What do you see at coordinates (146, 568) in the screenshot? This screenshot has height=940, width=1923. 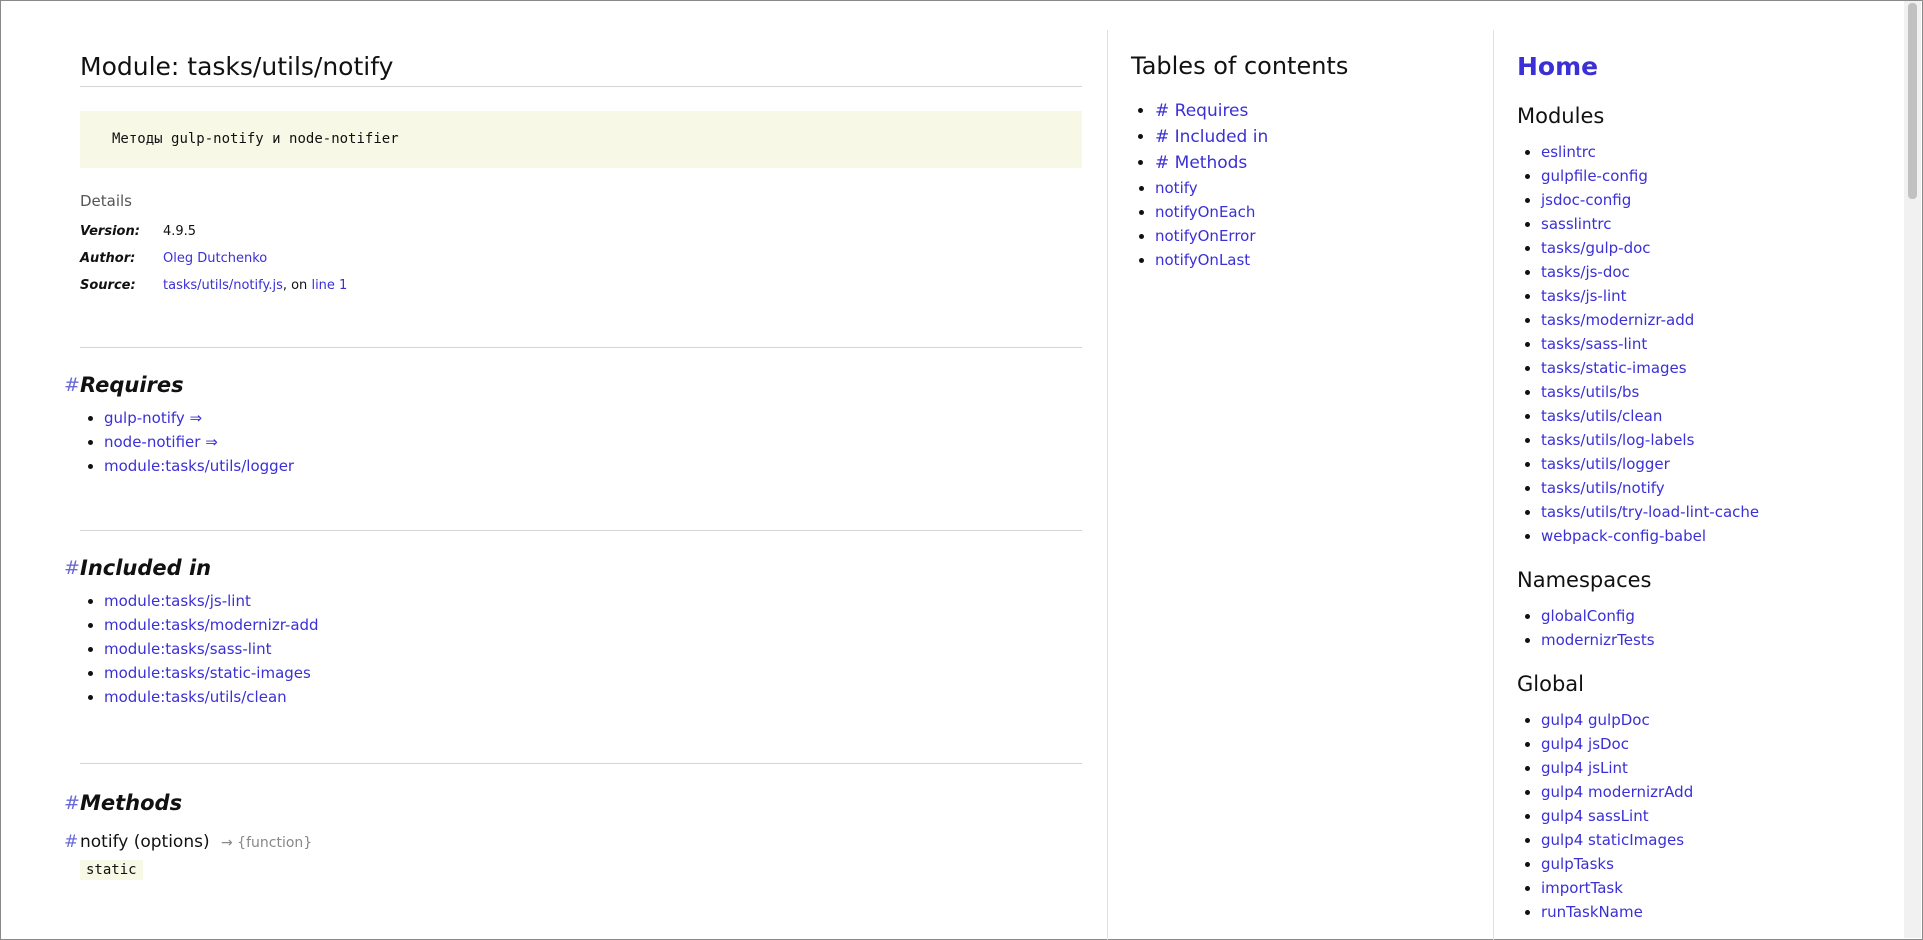 I see `included-title: Included in` at bounding box center [146, 568].